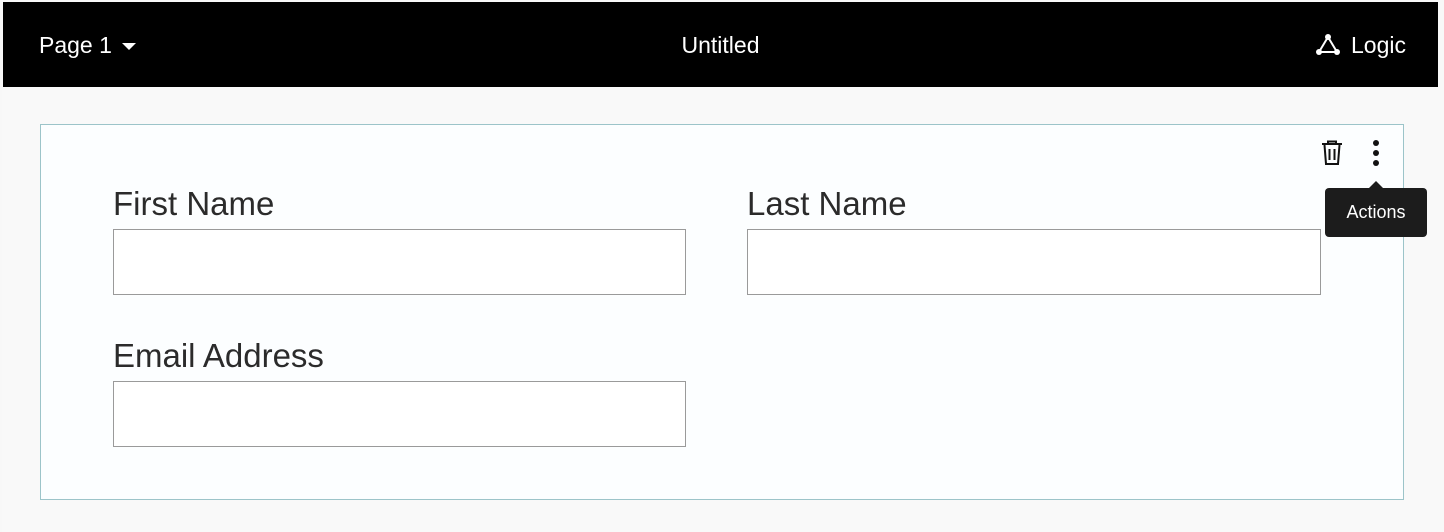  Describe the element at coordinates (1354, 153) in the screenshot. I see `section-toolbar` at that location.